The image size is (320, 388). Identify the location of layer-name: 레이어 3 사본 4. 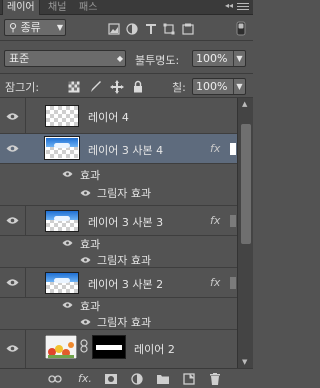
(126, 150).